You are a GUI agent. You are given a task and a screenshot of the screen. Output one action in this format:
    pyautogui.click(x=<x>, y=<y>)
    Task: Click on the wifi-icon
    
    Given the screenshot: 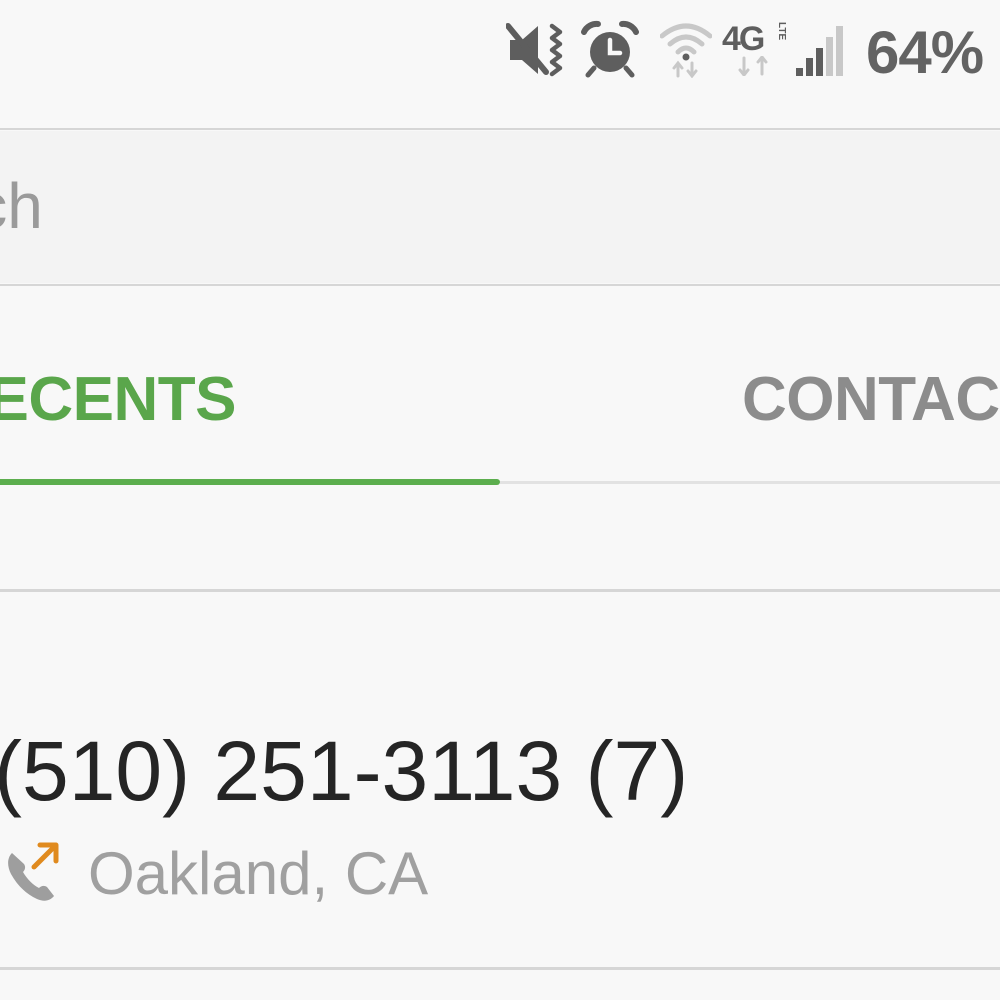 What is the action you would take?
    pyautogui.click(x=686, y=50)
    